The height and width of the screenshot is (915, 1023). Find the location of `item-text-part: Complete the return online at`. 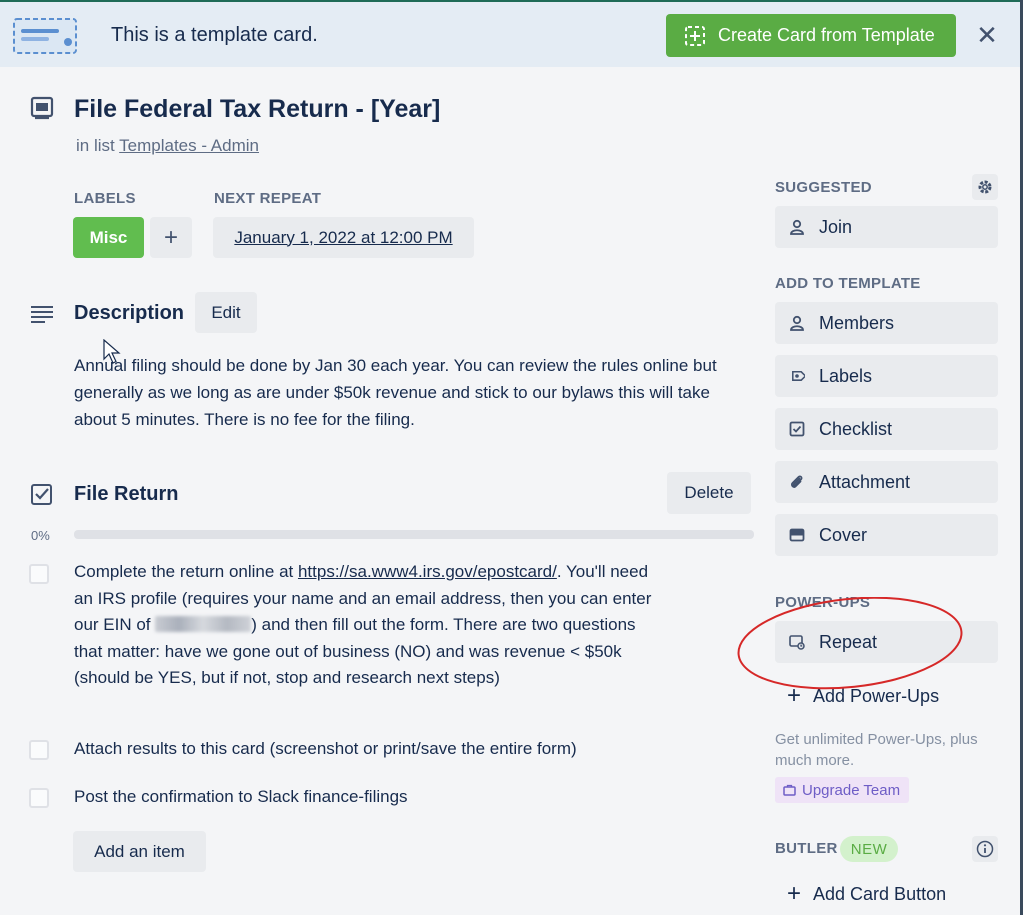

item-text-part: Complete the return online at is located at coordinates (186, 571).